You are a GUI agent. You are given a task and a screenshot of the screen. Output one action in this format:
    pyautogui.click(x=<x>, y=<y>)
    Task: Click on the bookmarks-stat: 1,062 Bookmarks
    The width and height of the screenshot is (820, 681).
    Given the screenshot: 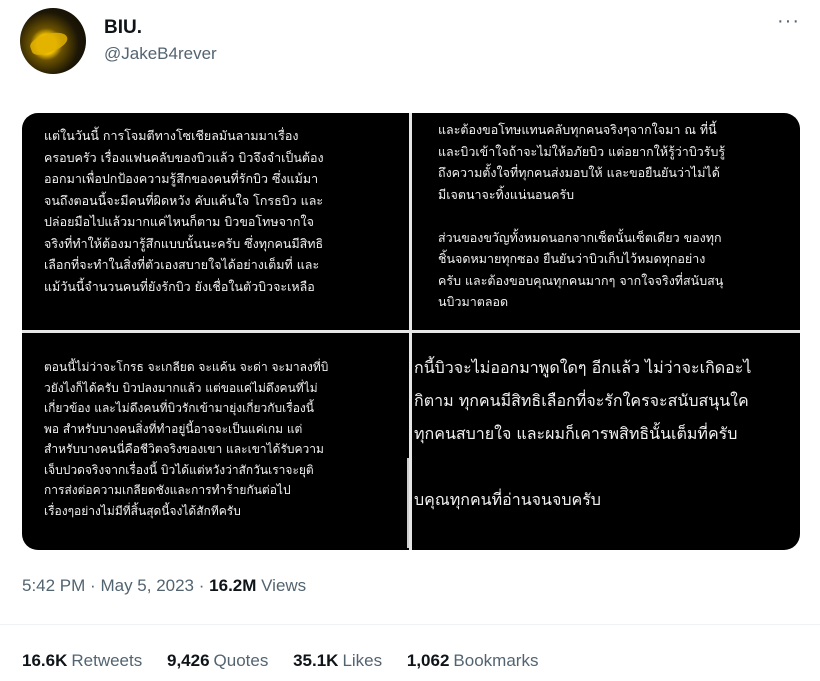 What is the action you would take?
    pyautogui.click(x=473, y=661)
    